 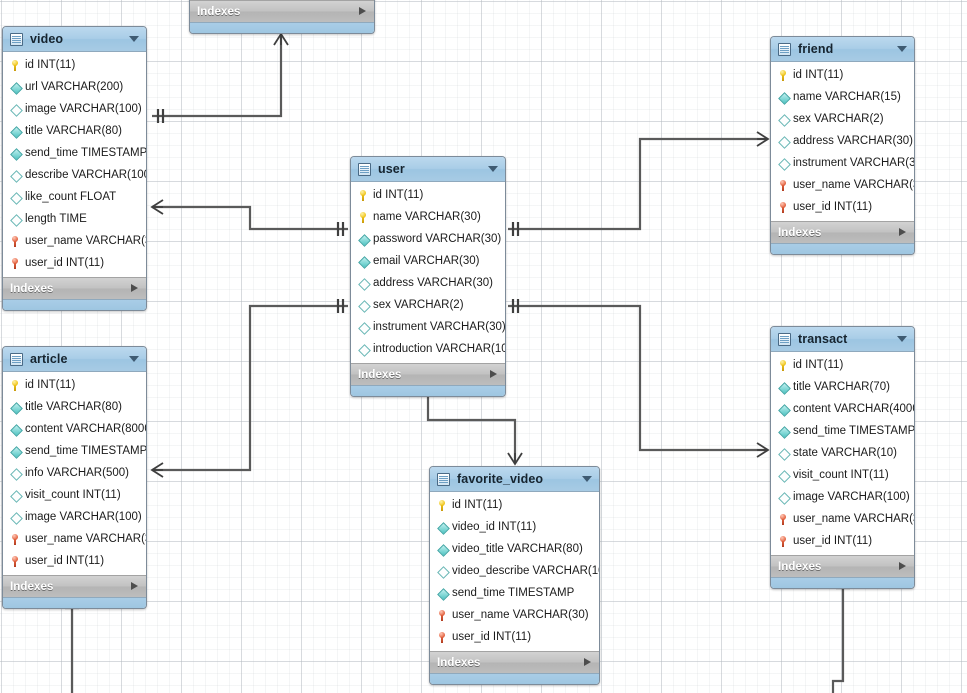 I want to click on table-header: video, so click(x=74, y=39).